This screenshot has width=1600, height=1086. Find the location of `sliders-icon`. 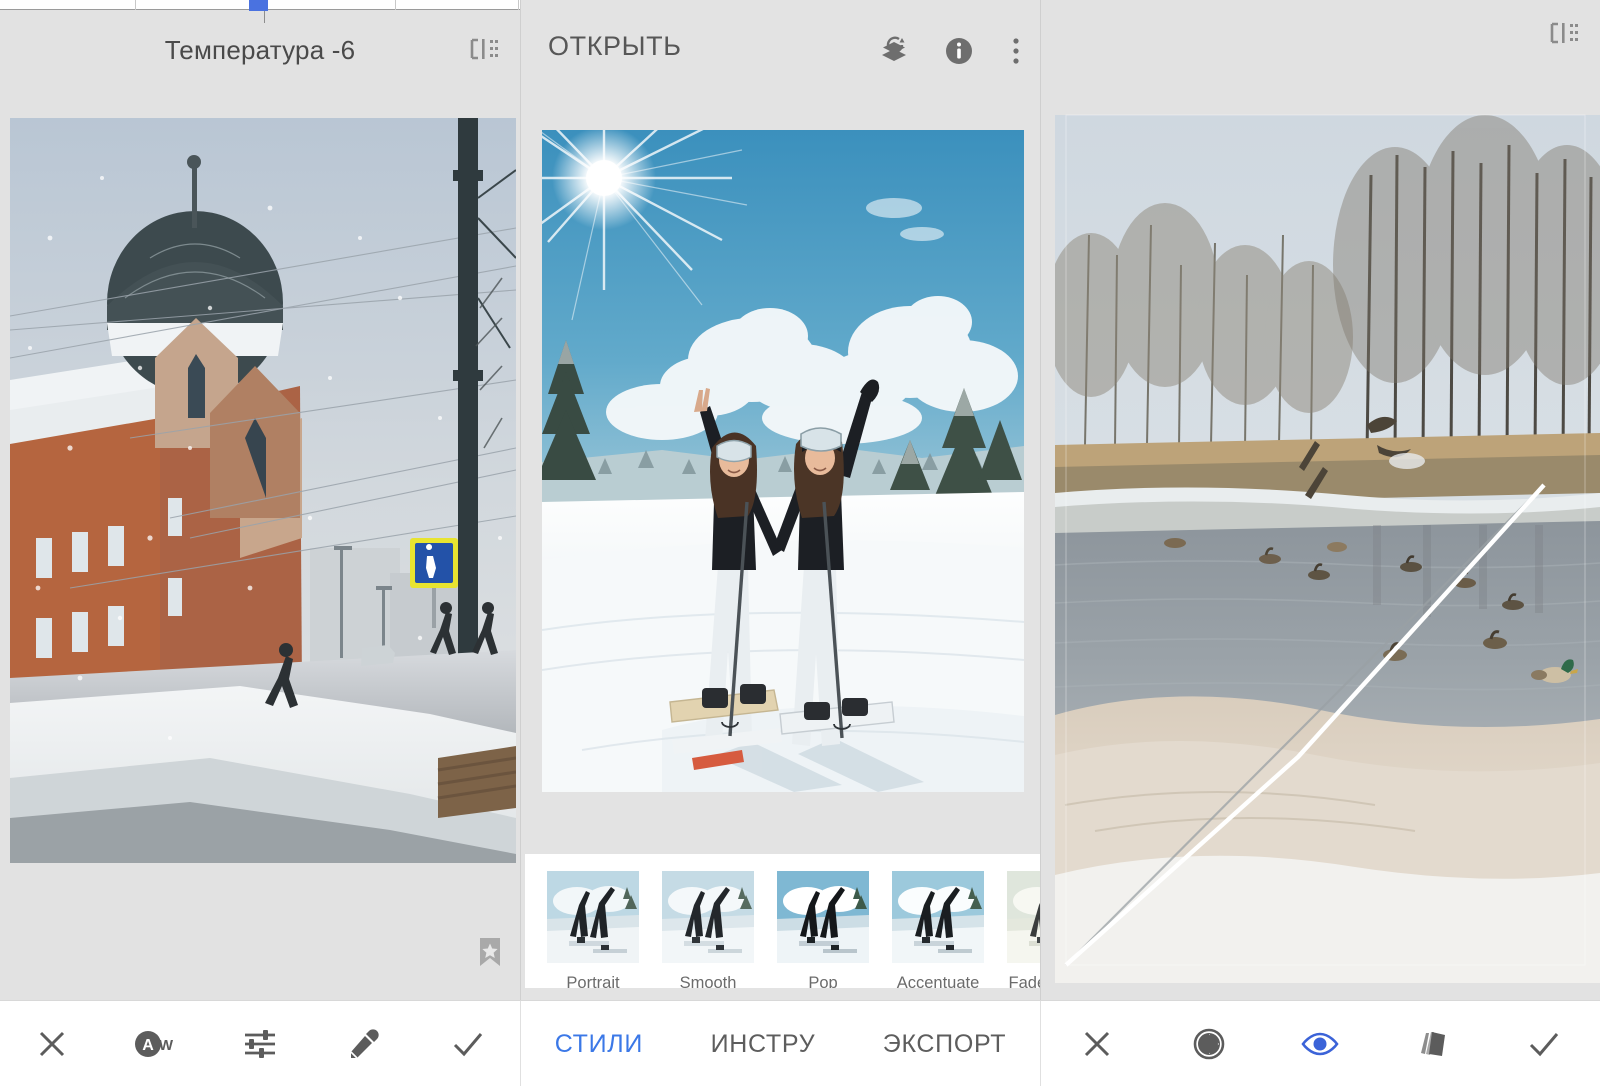

sliders-icon is located at coordinates (260, 1044).